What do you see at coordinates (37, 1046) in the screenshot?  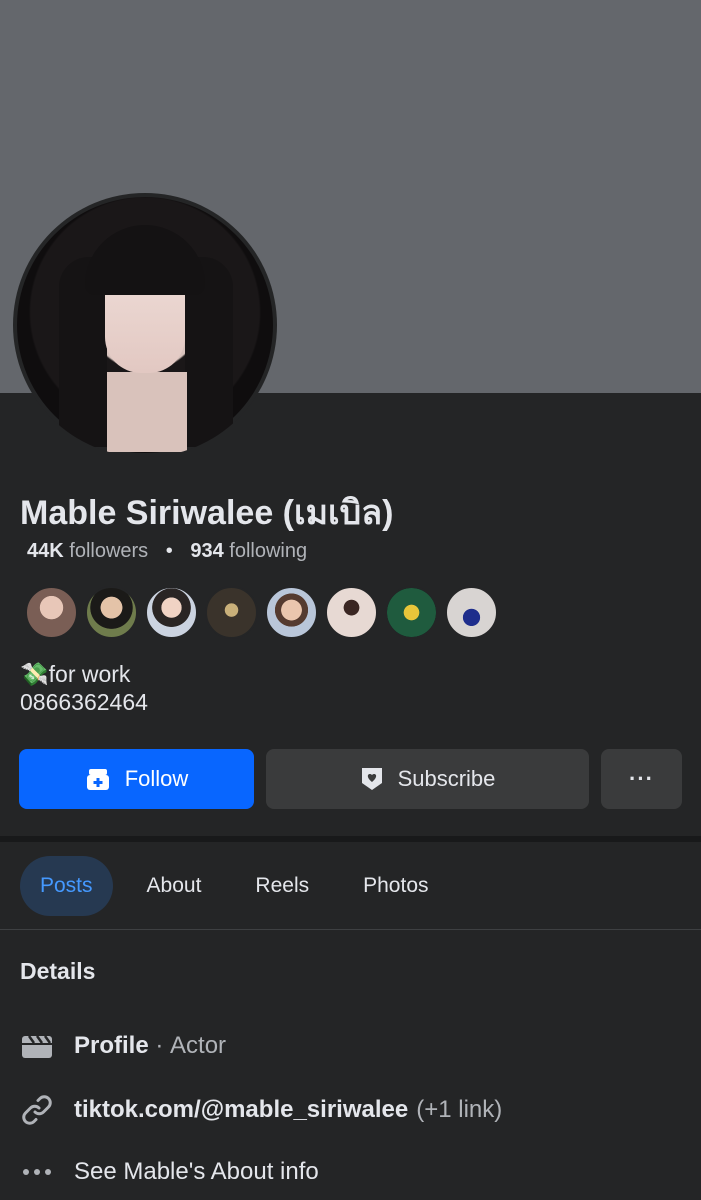 I see `clapperboard-icon` at bounding box center [37, 1046].